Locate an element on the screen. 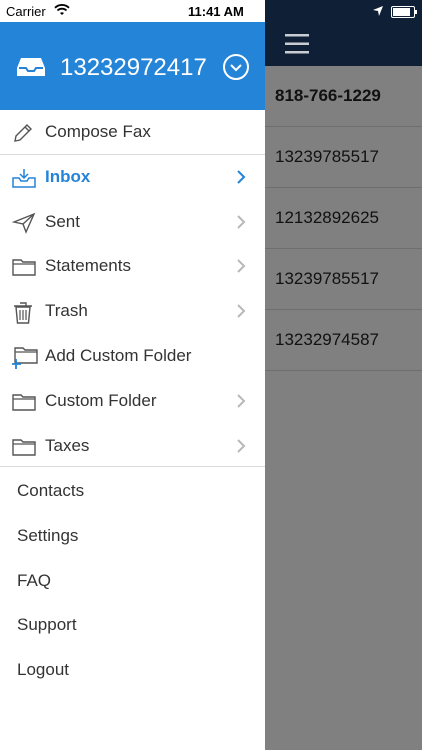 The height and width of the screenshot is (750, 422). menu-item-label: Custom Folder is located at coordinates (101, 400).